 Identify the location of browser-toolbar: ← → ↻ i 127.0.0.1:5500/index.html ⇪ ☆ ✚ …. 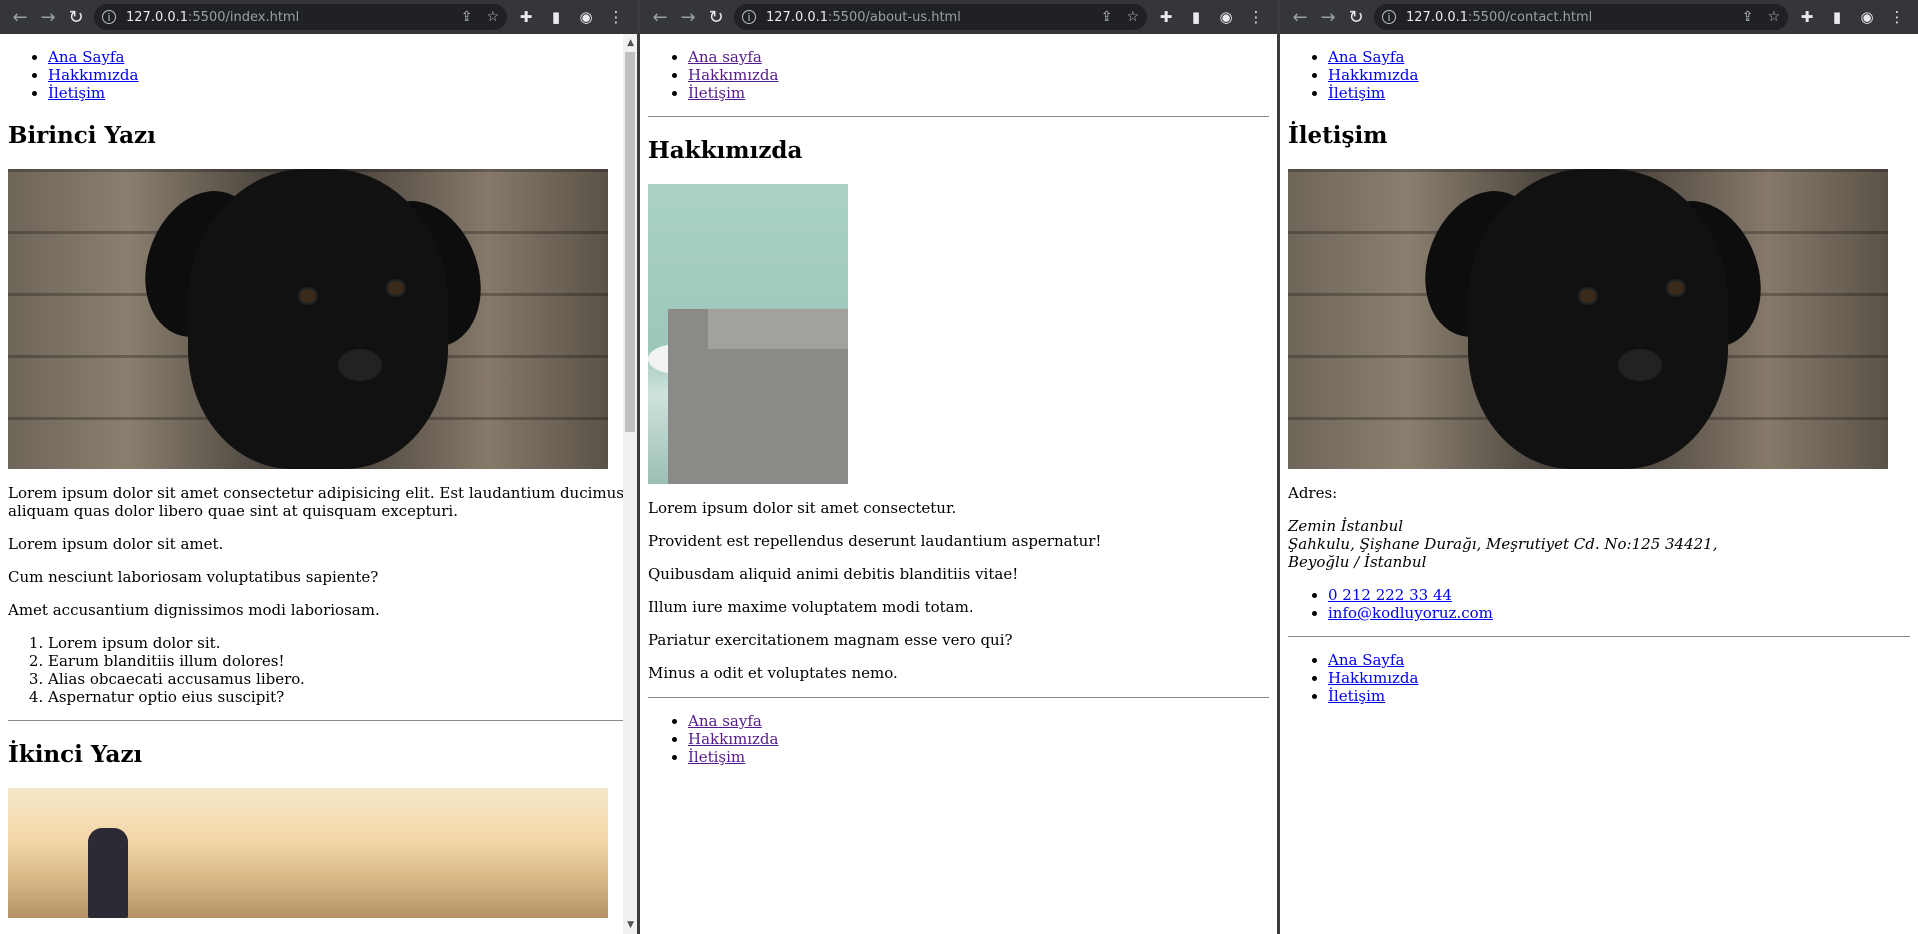
(318, 17).